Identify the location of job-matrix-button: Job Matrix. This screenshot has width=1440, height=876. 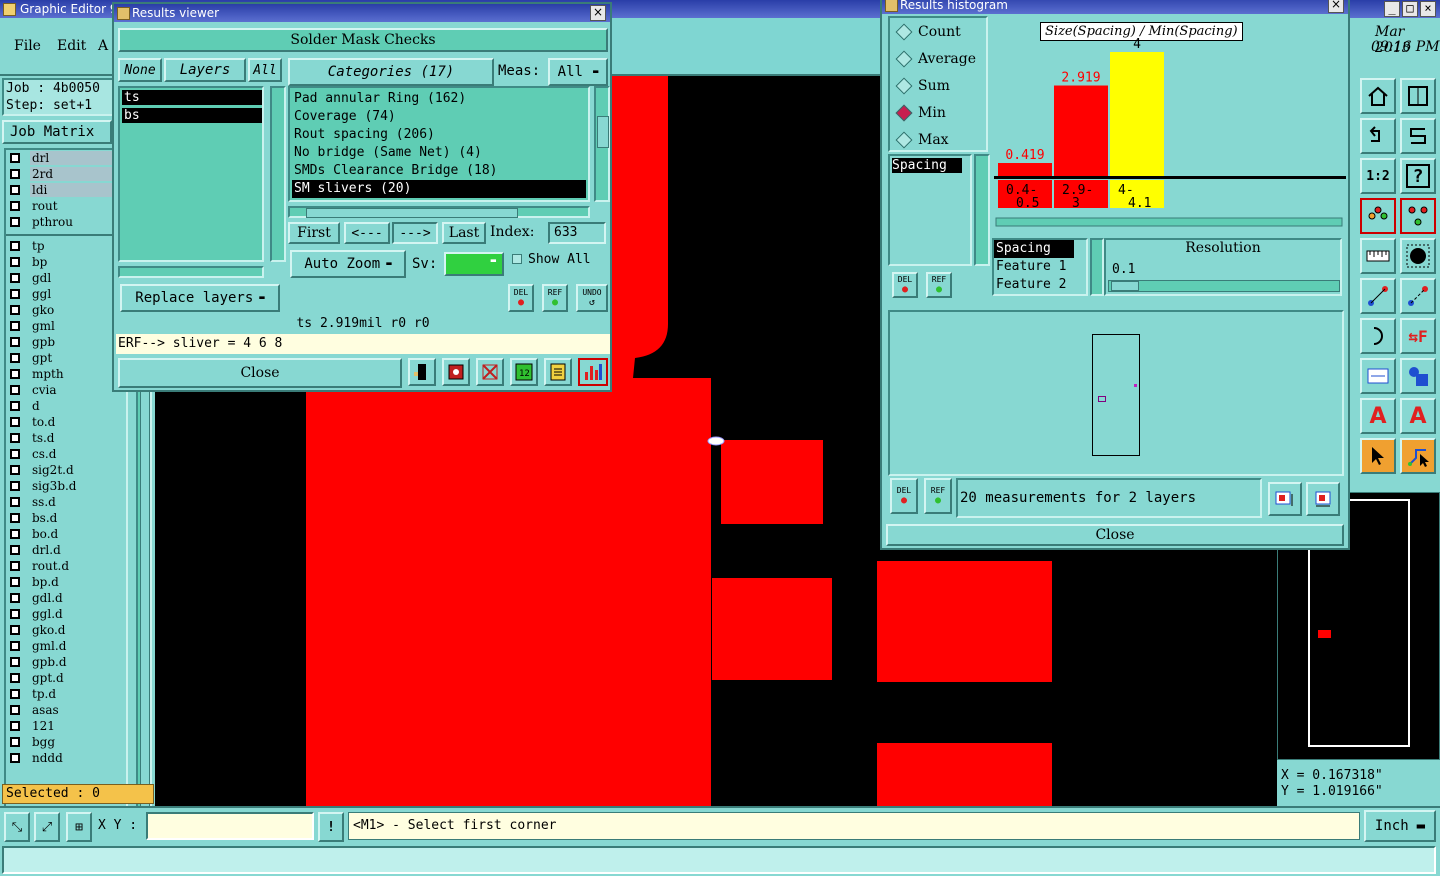
(57, 132).